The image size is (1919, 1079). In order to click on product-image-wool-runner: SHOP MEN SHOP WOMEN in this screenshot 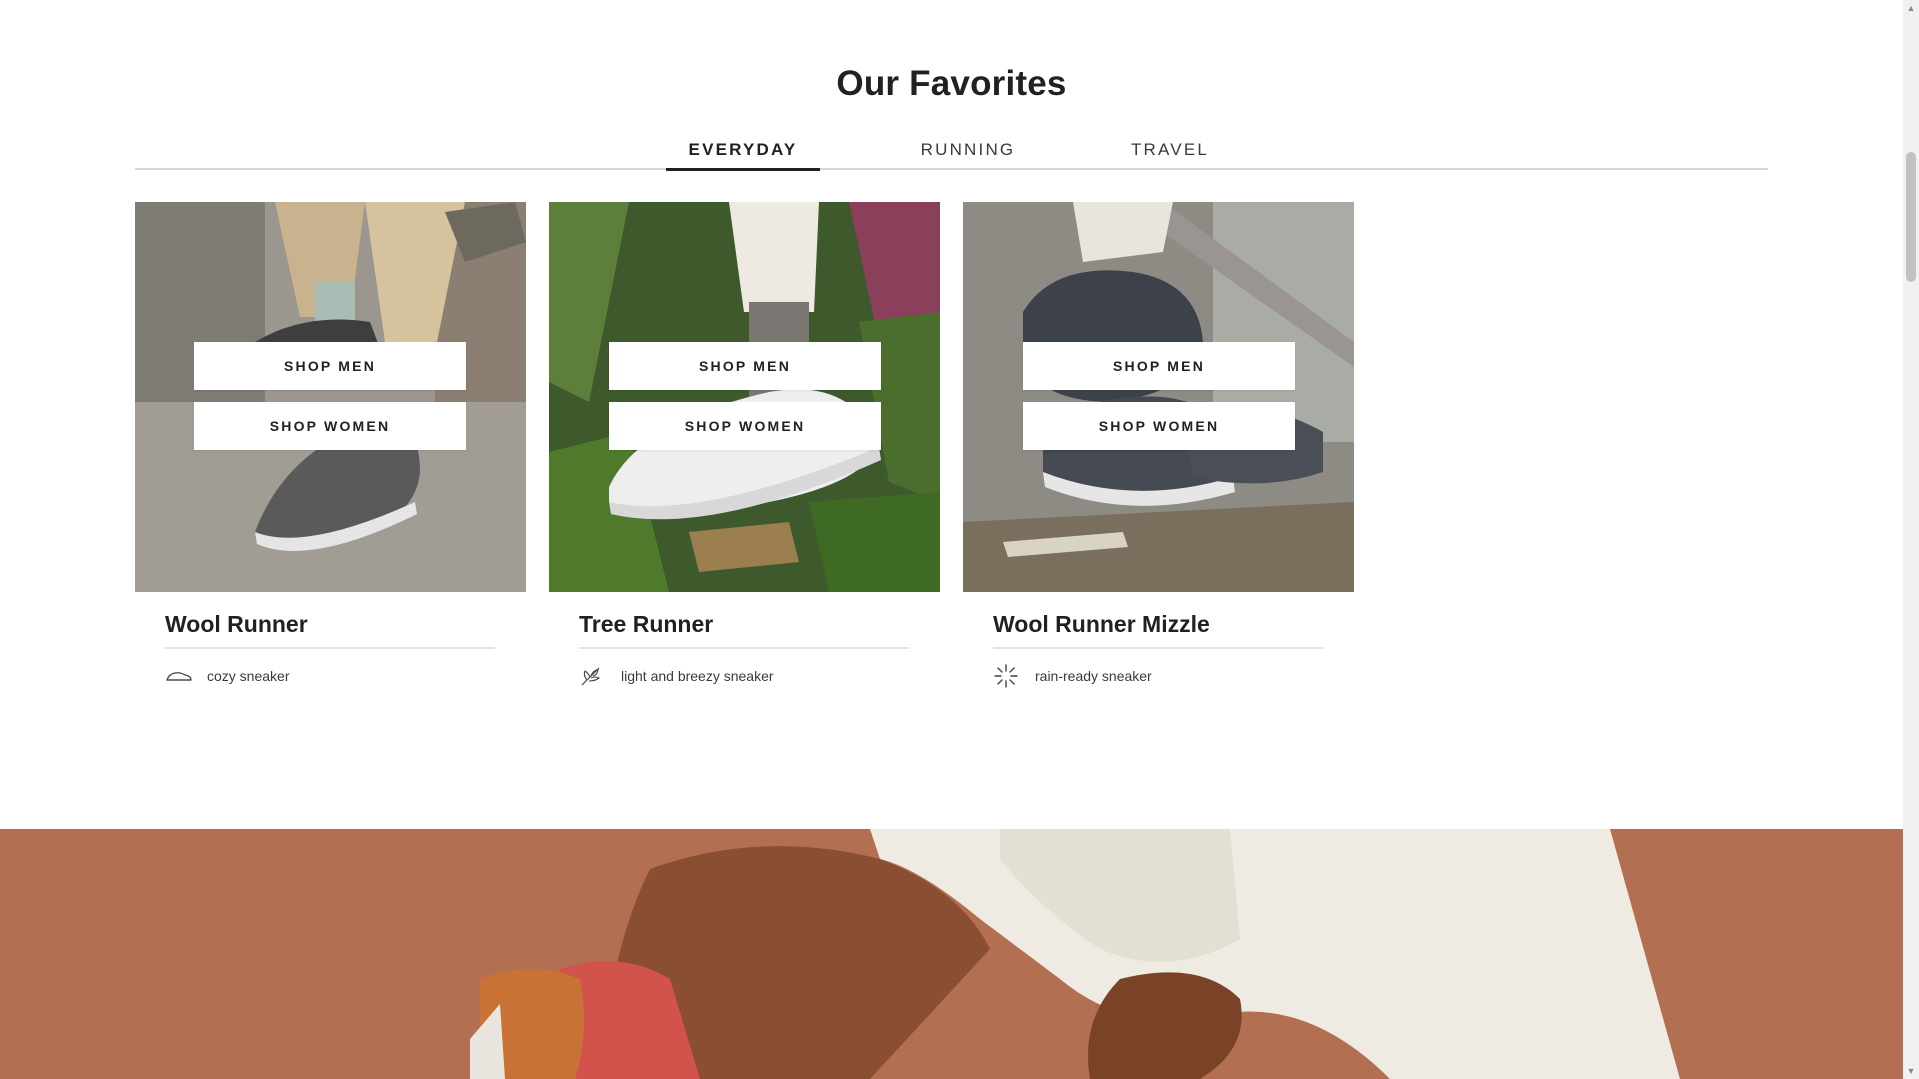, I will do `click(330, 397)`.